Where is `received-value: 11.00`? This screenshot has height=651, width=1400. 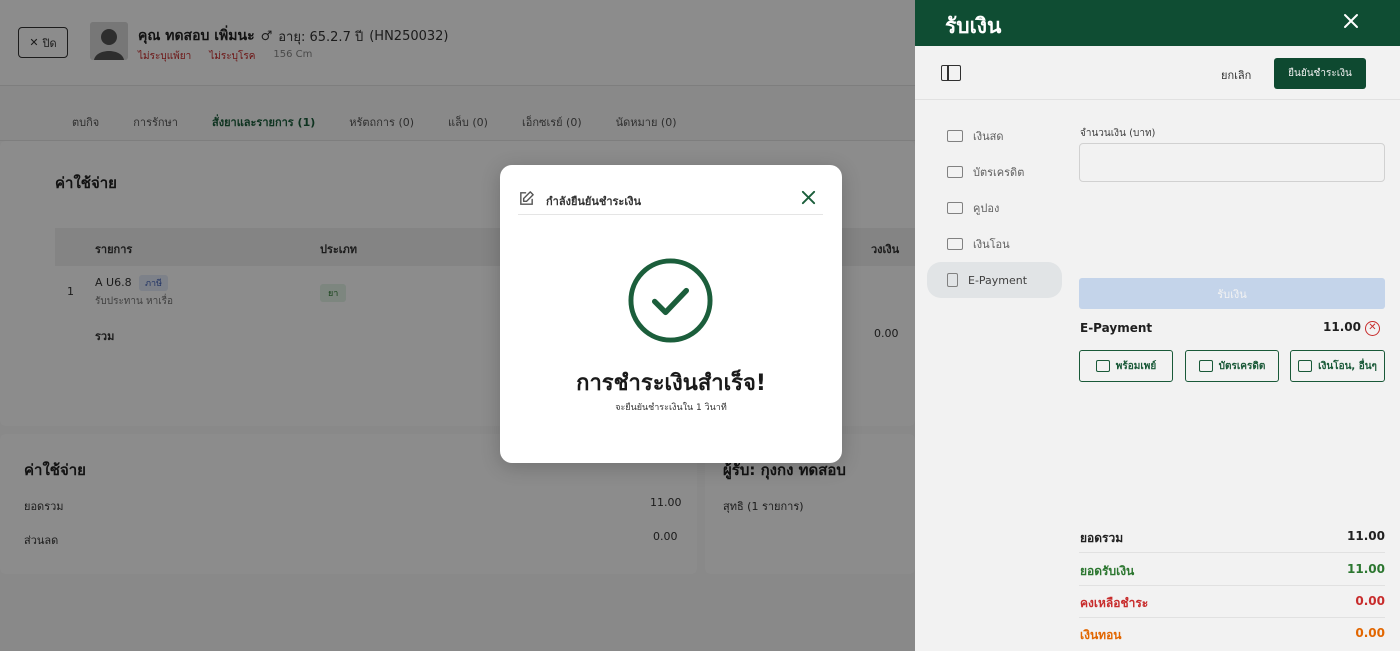 received-value: 11.00 is located at coordinates (1366, 569).